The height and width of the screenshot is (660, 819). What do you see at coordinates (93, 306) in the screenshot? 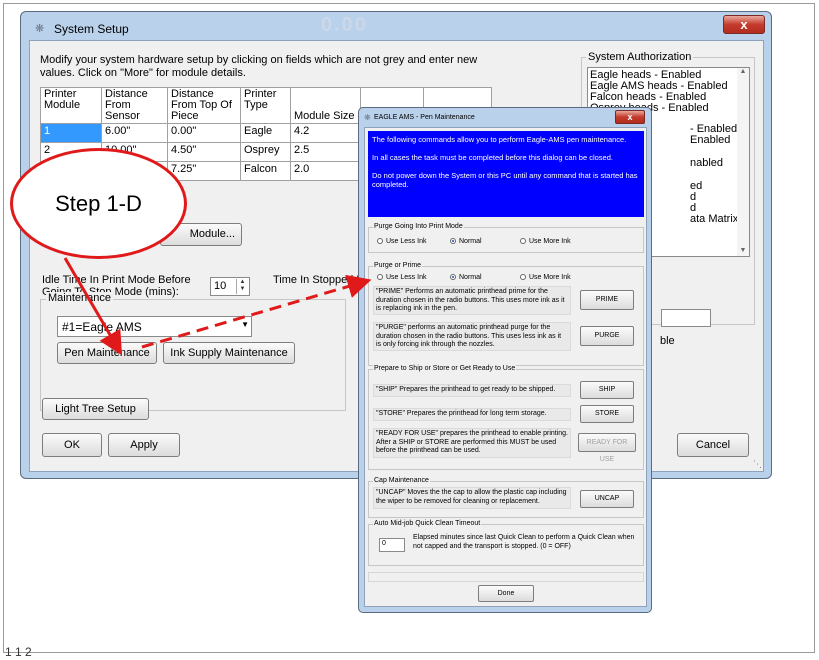
I see `arrow-to-pen-maintenance` at bounding box center [93, 306].